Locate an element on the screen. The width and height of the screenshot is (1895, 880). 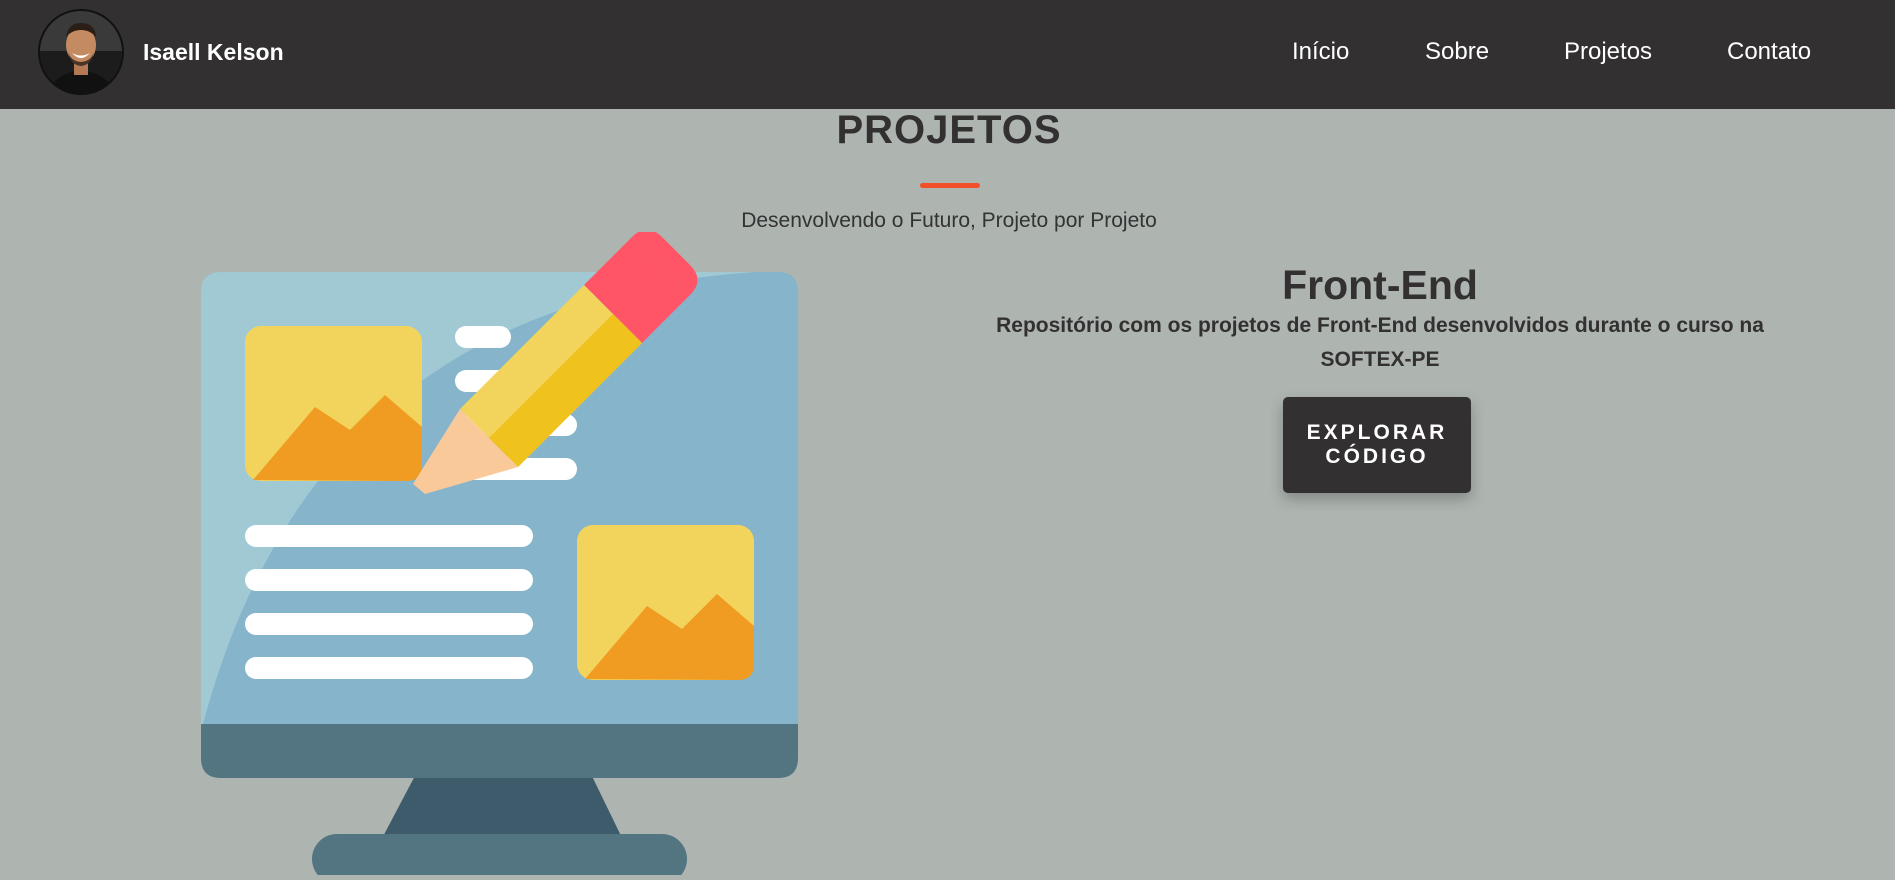
profile-photo-icon is located at coordinates (81, 52).